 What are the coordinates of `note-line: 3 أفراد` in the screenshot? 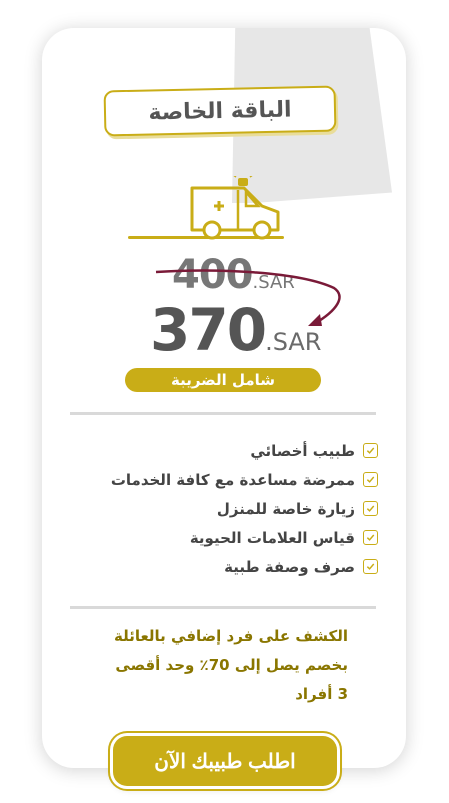 It's located at (321, 694).